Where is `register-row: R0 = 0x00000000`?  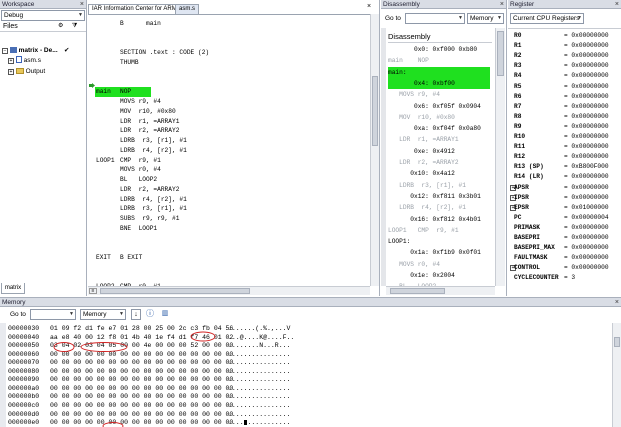
register-row: R0 = 0x00000000 is located at coordinates (565, 36).